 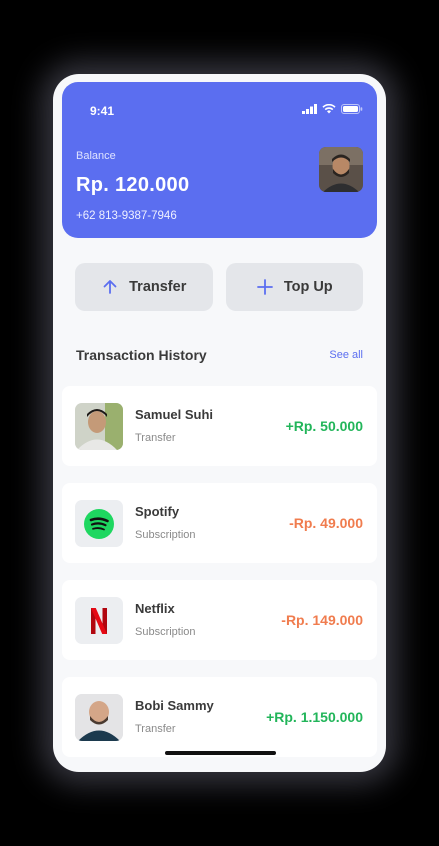 I want to click on list-item: Samuel Suhi Transfer +Rp. 50.000, so click(x=219, y=426).